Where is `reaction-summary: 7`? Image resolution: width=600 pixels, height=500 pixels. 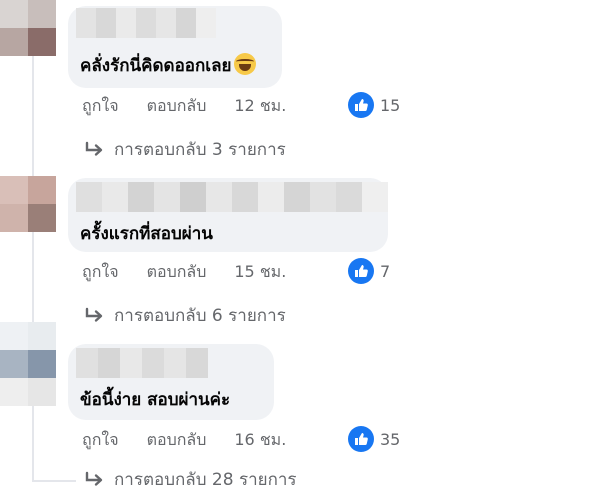 reaction-summary: 7 is located at coordinates (369, 271).